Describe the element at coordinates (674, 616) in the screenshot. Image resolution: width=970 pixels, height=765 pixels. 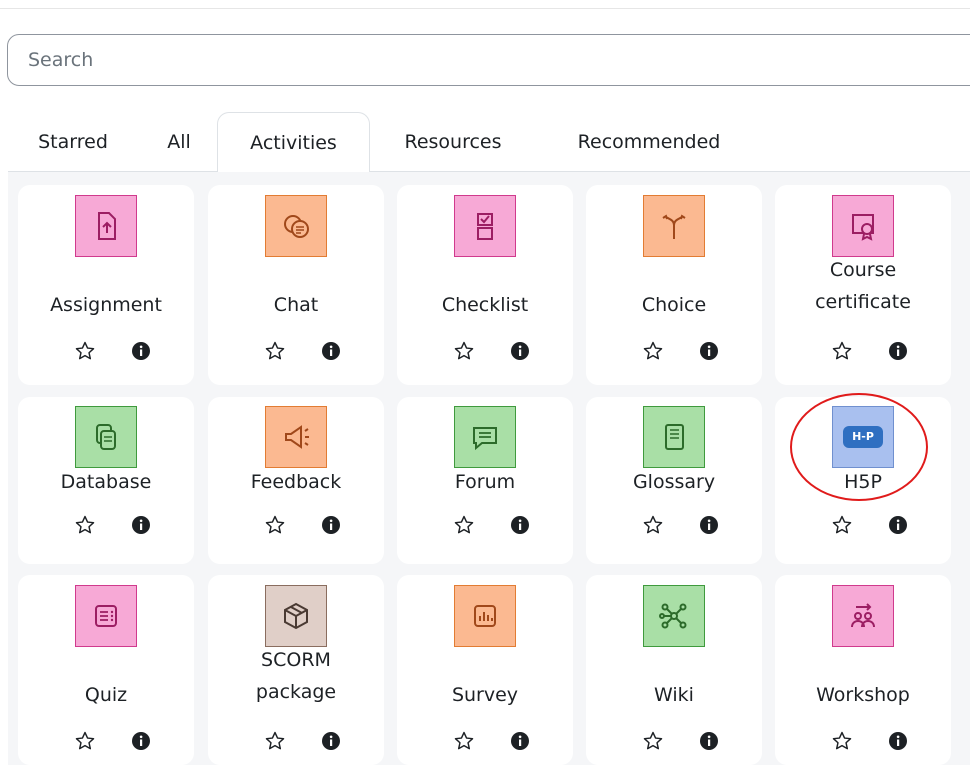
I see `wiki-icon` at that location.